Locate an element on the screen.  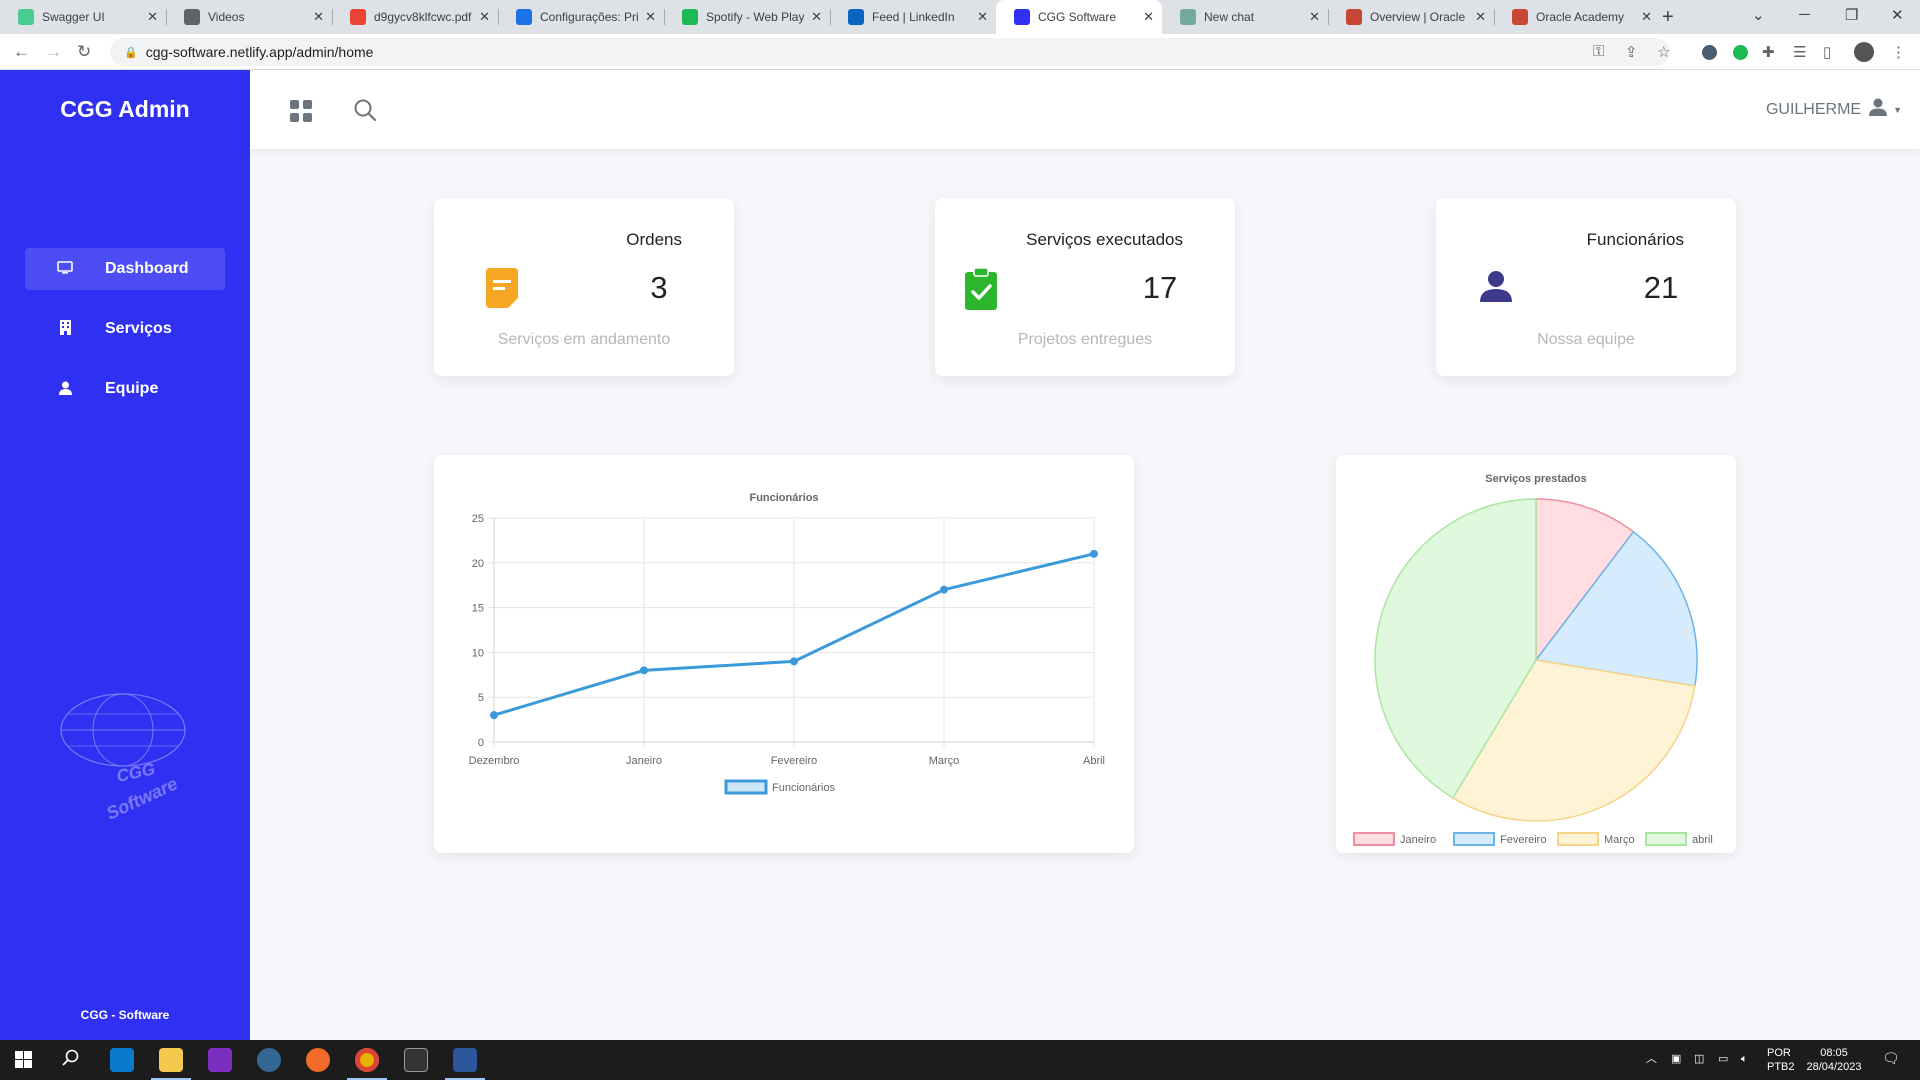
keyboard-layout-text: PTB2 is located at coordinates (1781, 1067).